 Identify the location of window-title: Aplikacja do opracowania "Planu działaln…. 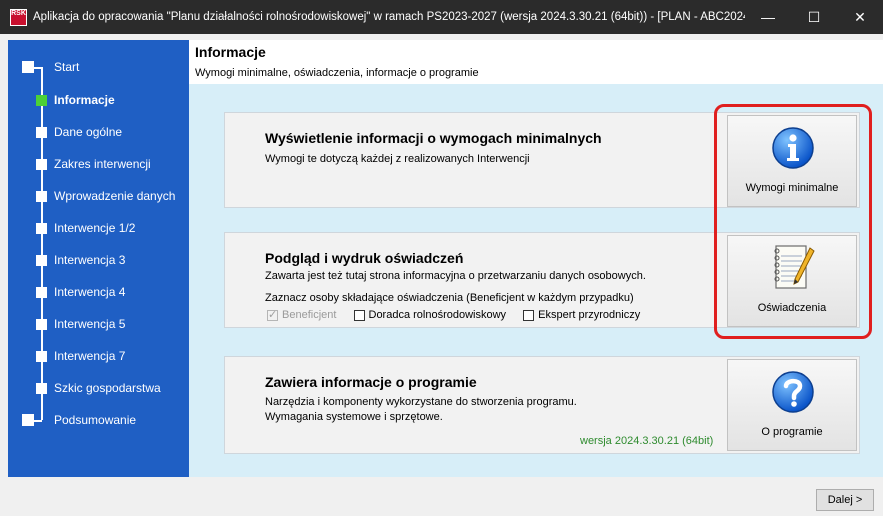
(389, 17).